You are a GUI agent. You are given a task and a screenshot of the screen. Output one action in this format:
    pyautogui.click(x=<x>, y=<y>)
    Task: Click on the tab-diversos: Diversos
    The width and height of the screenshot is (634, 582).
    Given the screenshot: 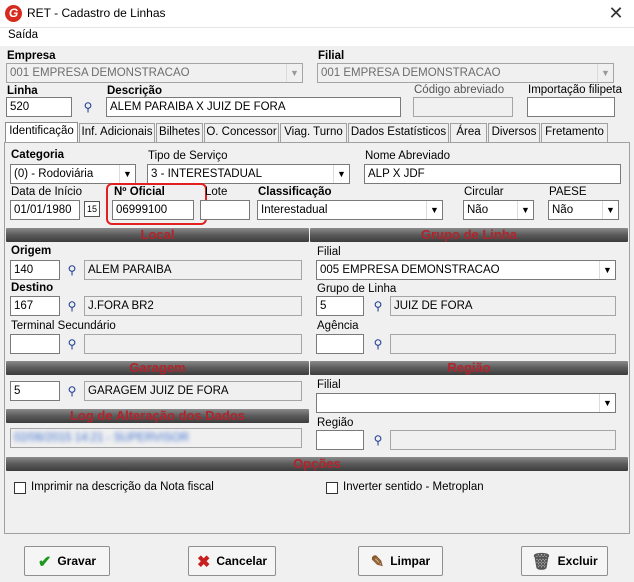 What is the action you would take?
    pyautogui.click(x=514, y=132)
    